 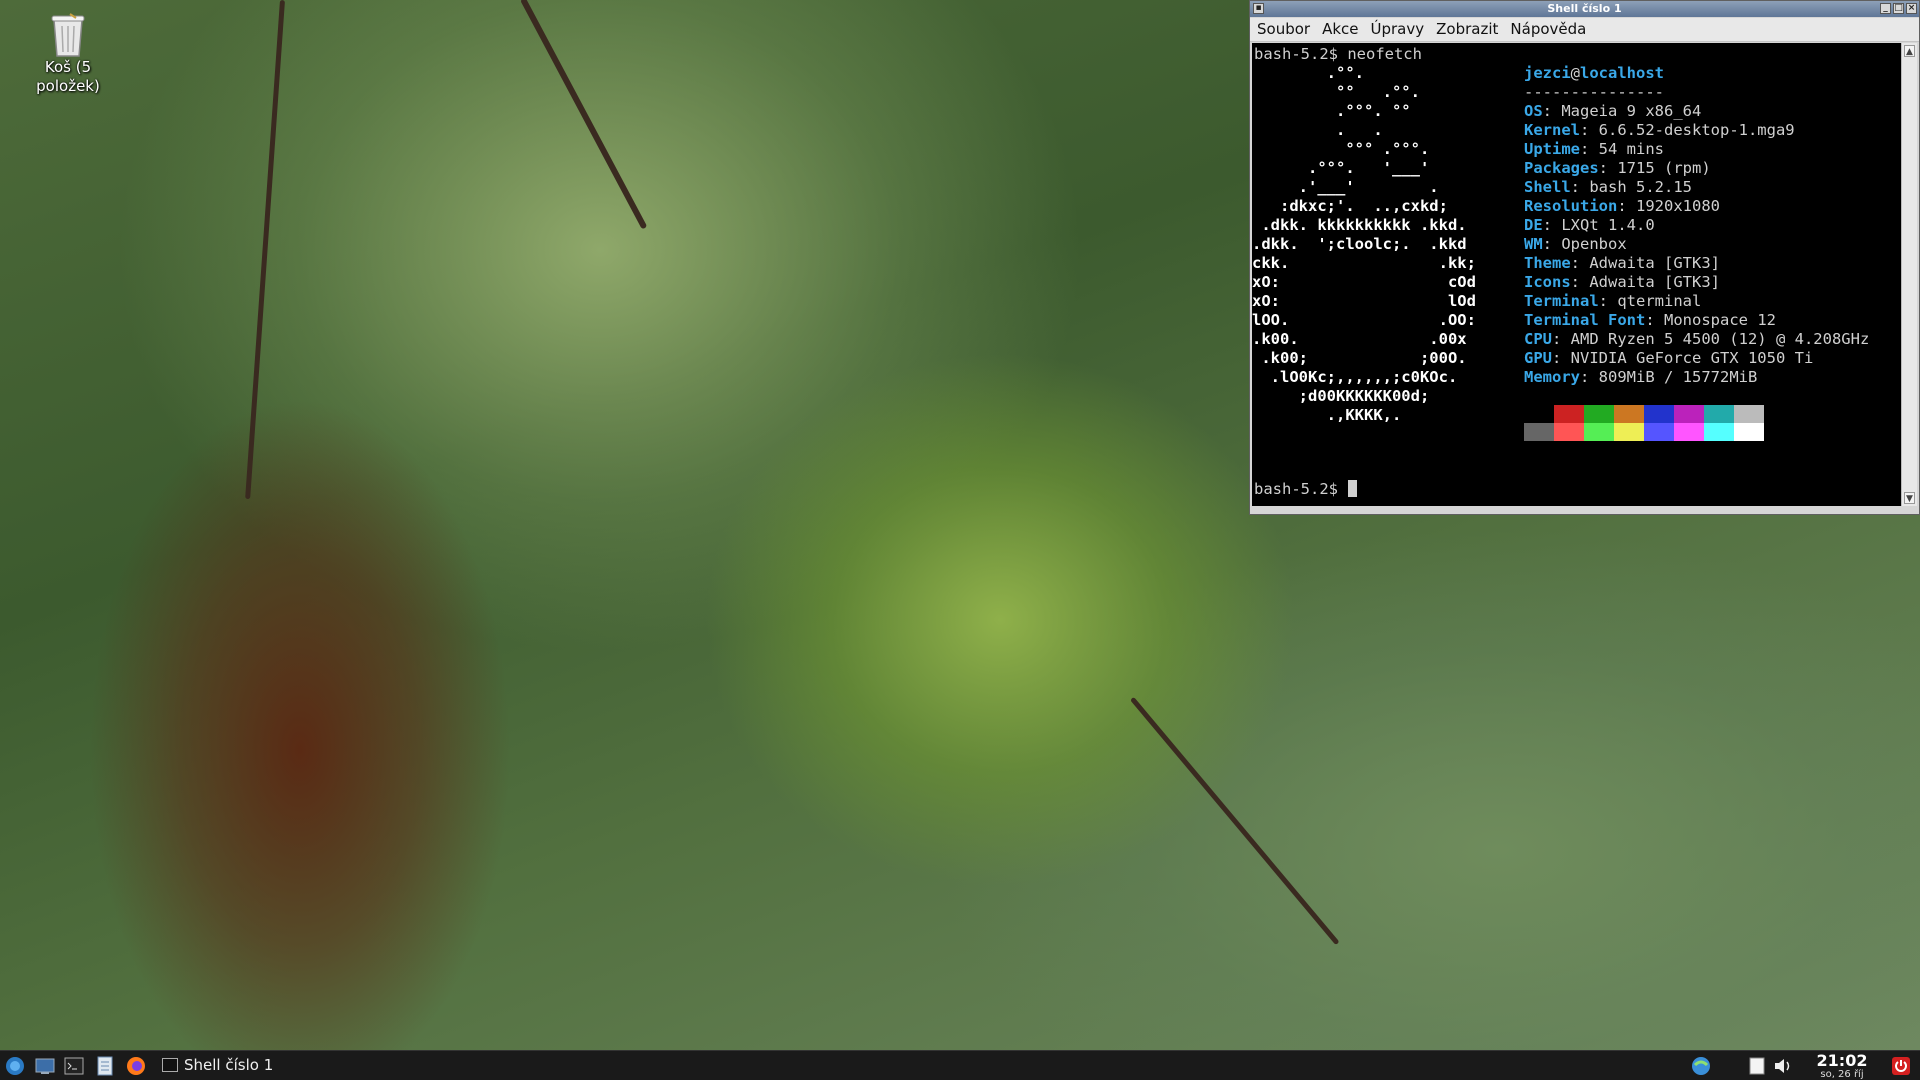 What do you see at coordinates (74, 1066) in the screenshot?
I see `terminal-launcher-icon` at bounding box center [74, 1066].